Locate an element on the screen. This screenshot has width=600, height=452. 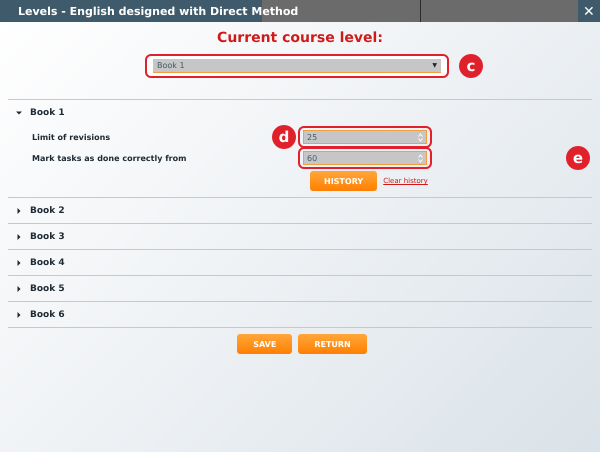
heading: Current course level: is located at coordinates (300, 38).